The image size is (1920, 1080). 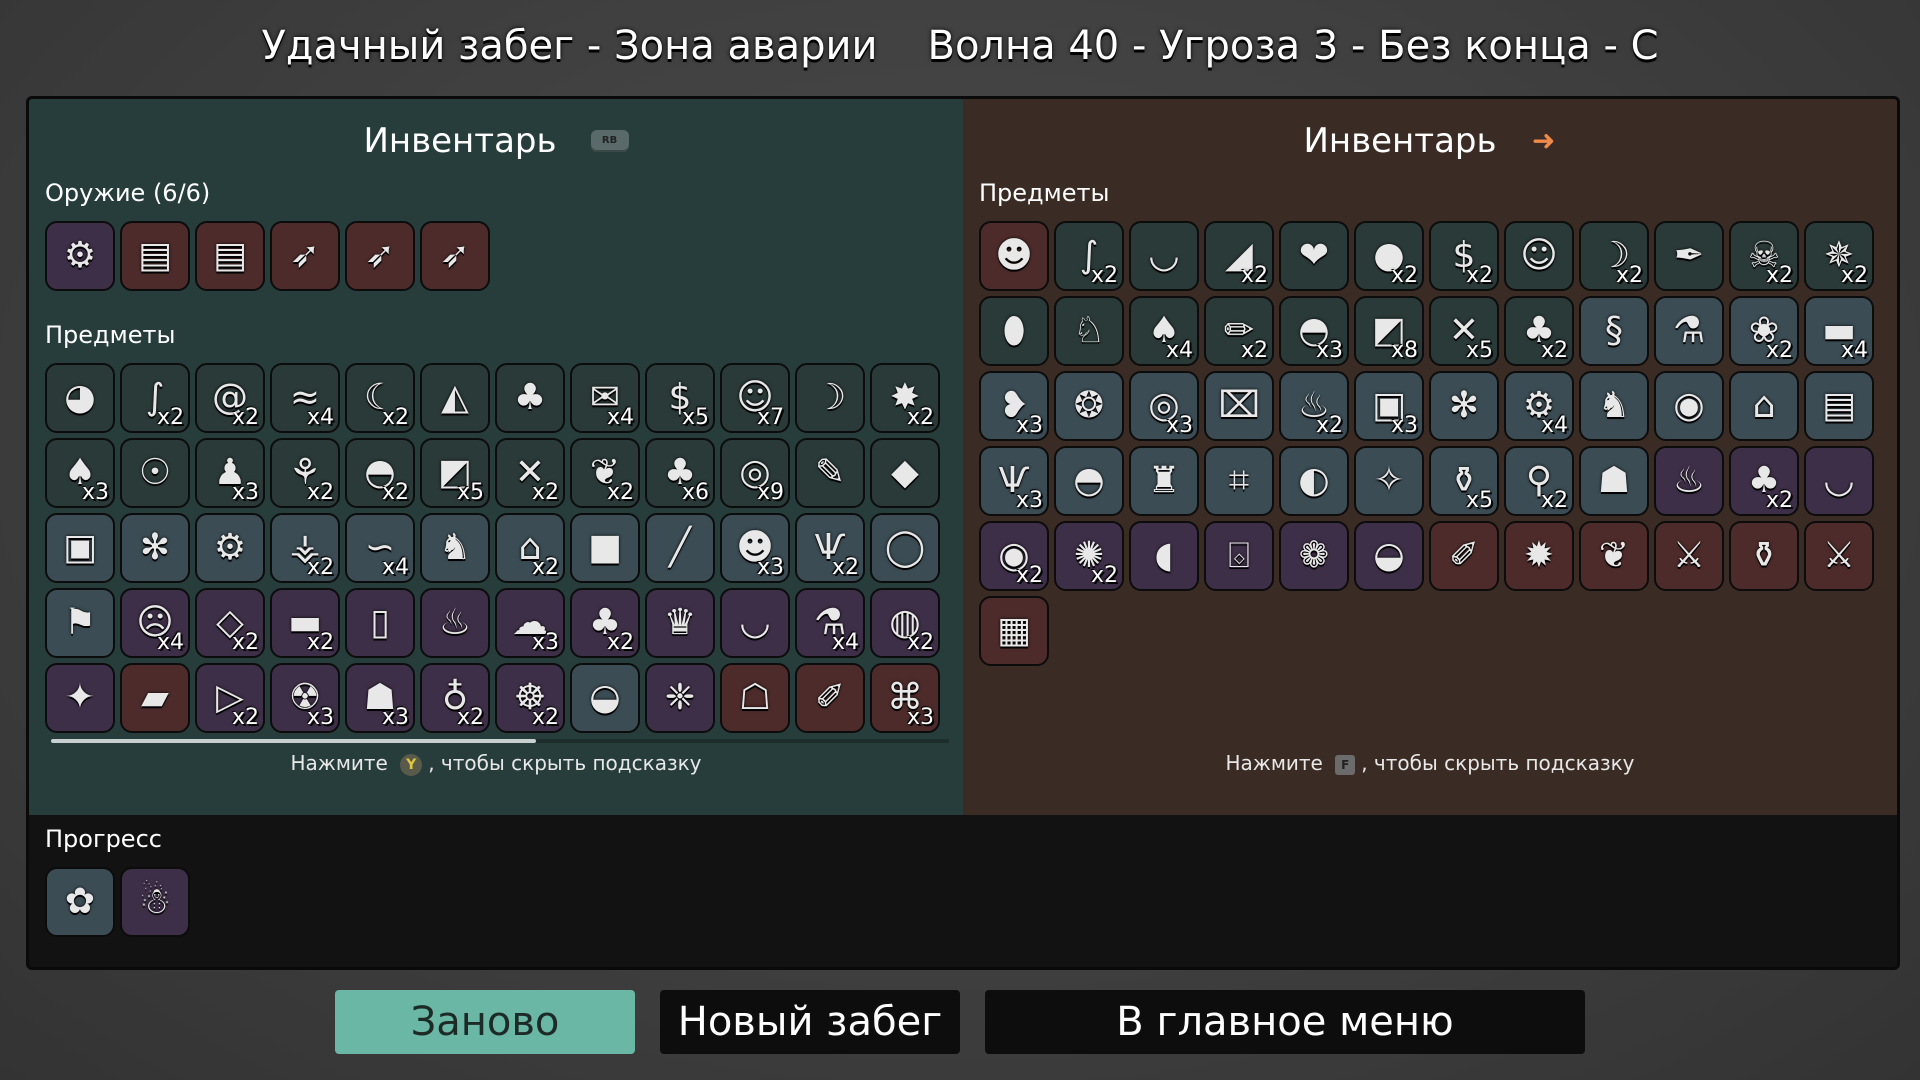 What do you see at coordinates (905, 473) in the screenshot?
I see `item-slot: ◆` at bounding box center [905, 473].